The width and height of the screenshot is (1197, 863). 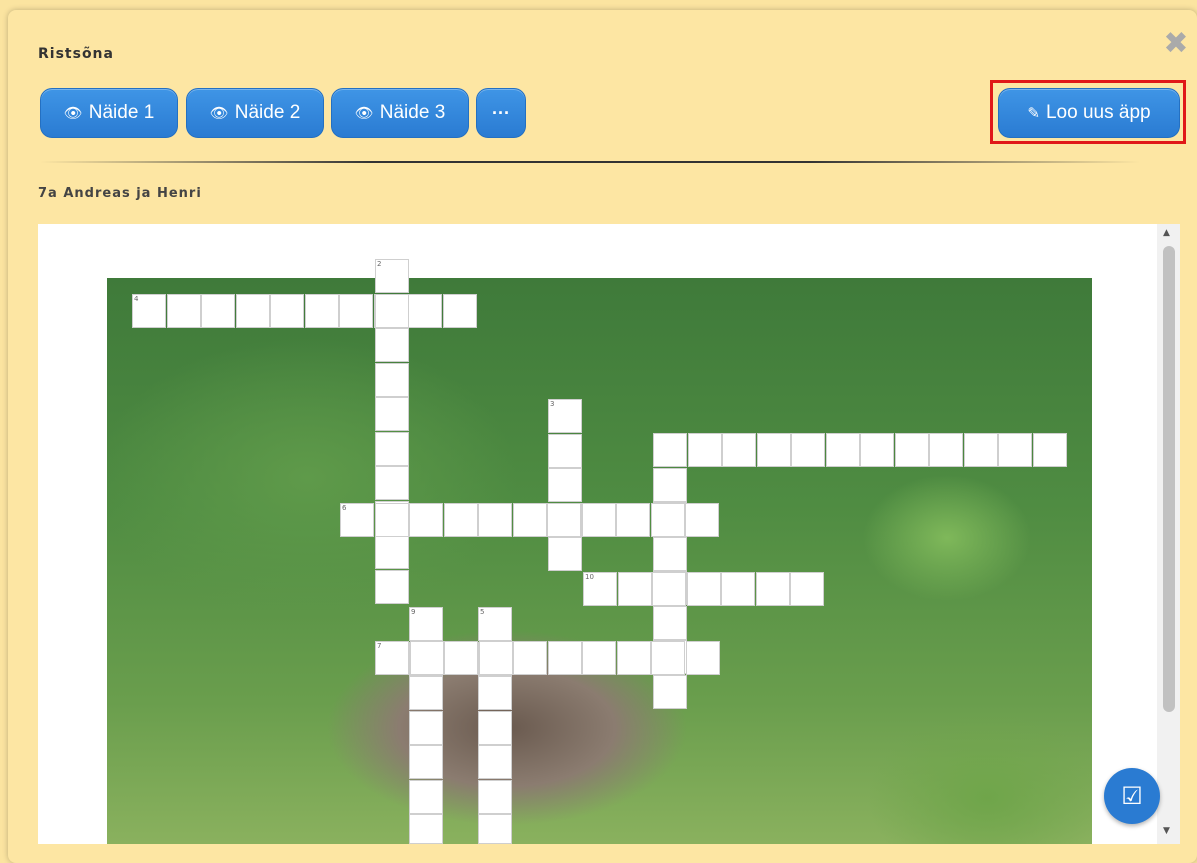 I want to click on close-icon: ✖, so click(x=1176, y=44).